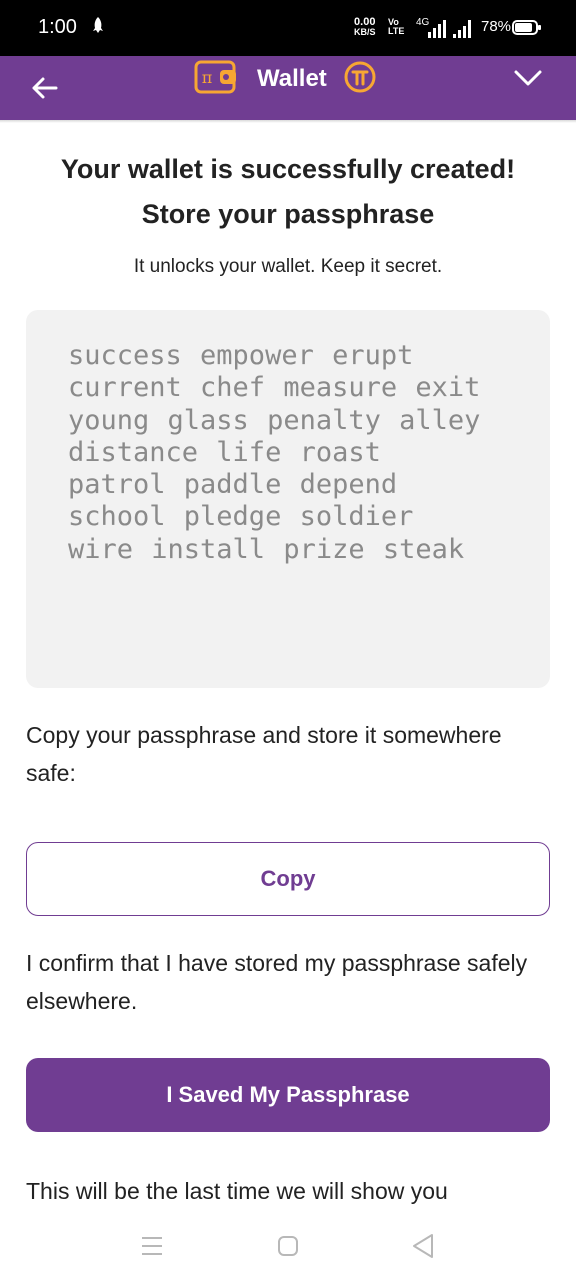  I want to click on volte-bottom: LTE, so click(396, 31).